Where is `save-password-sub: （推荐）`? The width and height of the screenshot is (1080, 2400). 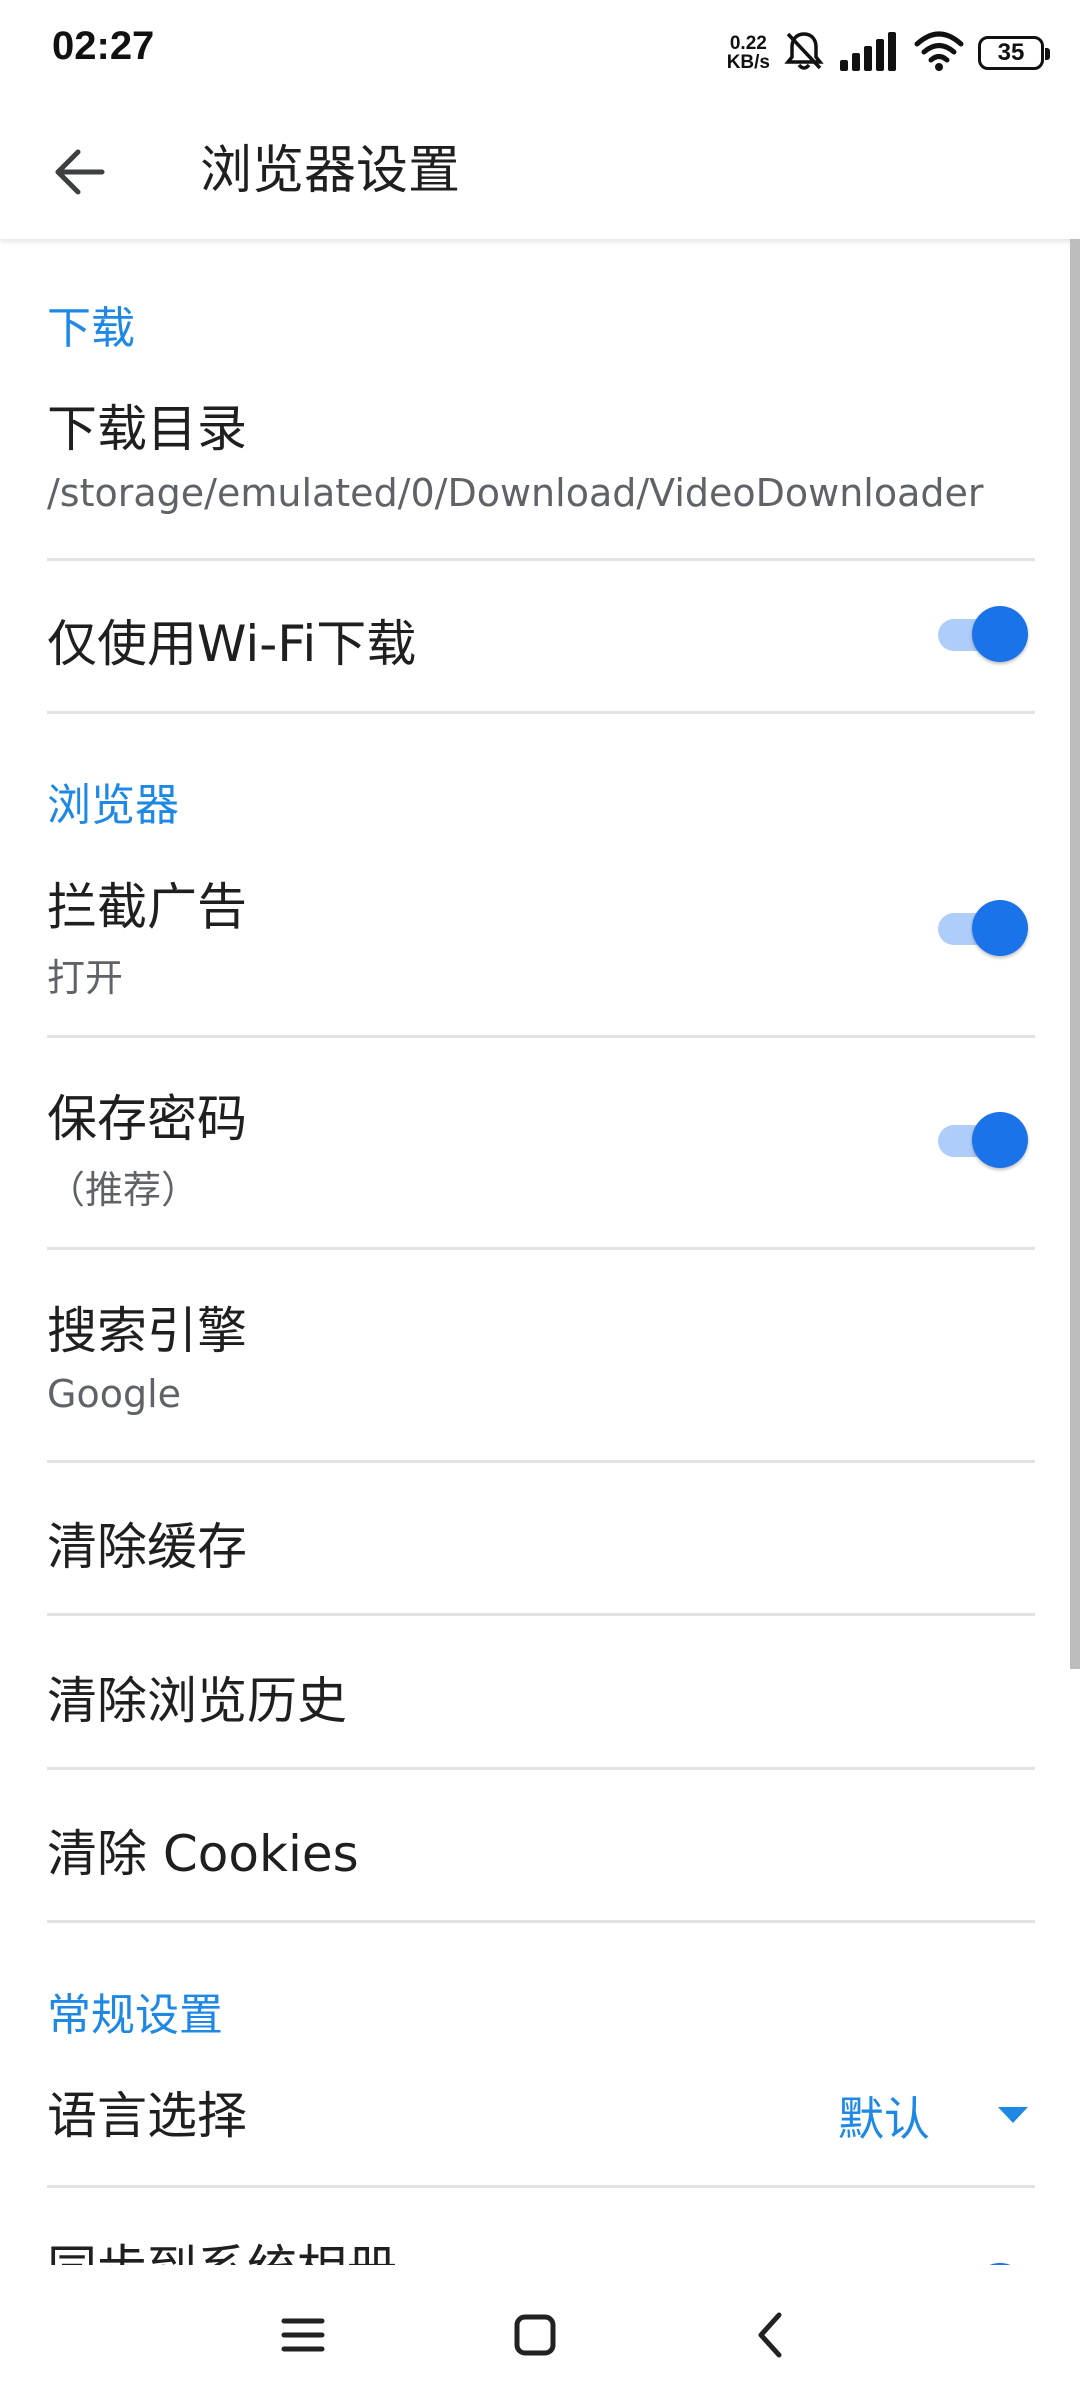
save-password-sub: （推荐） is located at coordinates (123, 1190).